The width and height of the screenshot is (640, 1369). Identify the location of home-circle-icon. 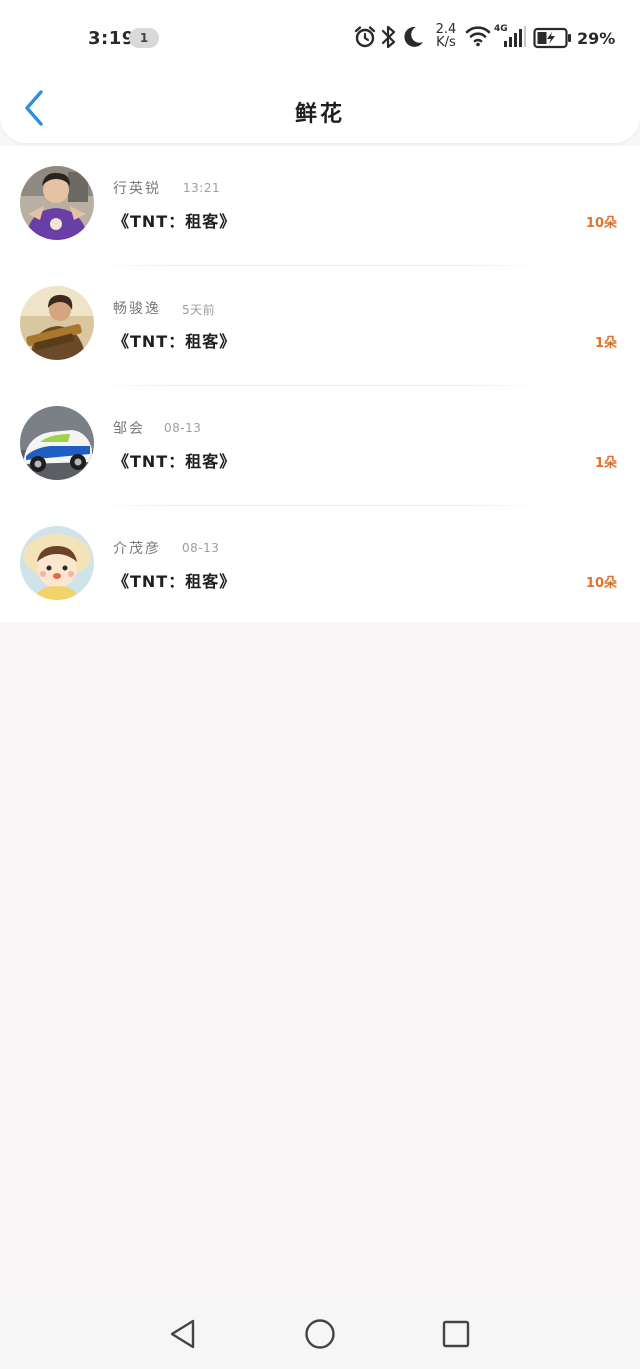
(320, 1334).